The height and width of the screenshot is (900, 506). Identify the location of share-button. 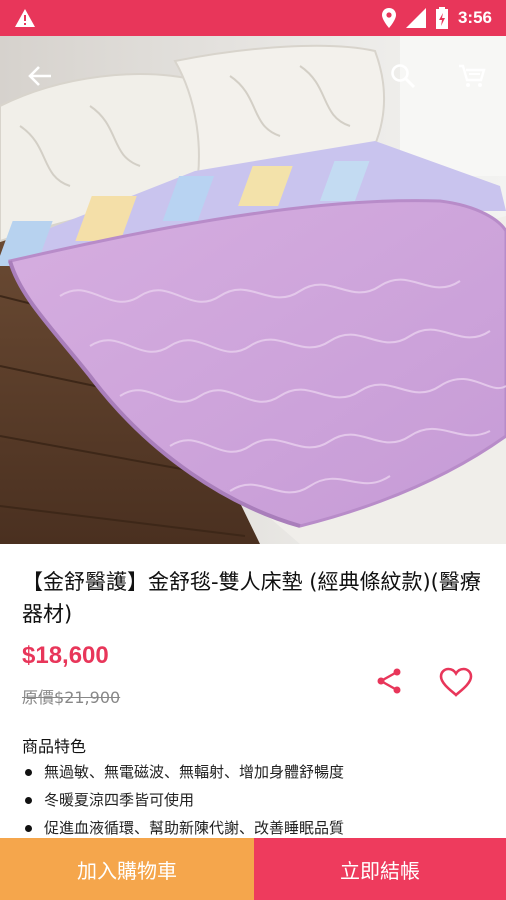
(389, 681).